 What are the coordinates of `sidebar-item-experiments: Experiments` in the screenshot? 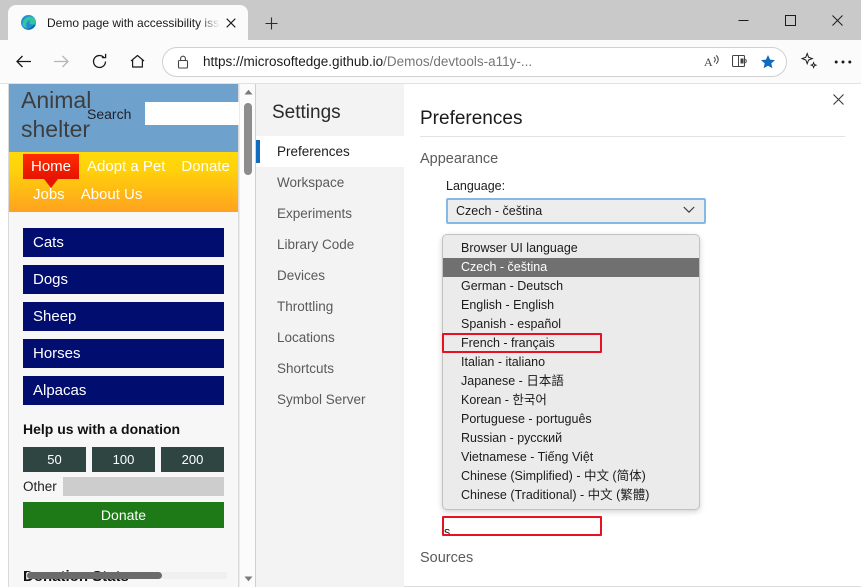 It's located at (330, 213).